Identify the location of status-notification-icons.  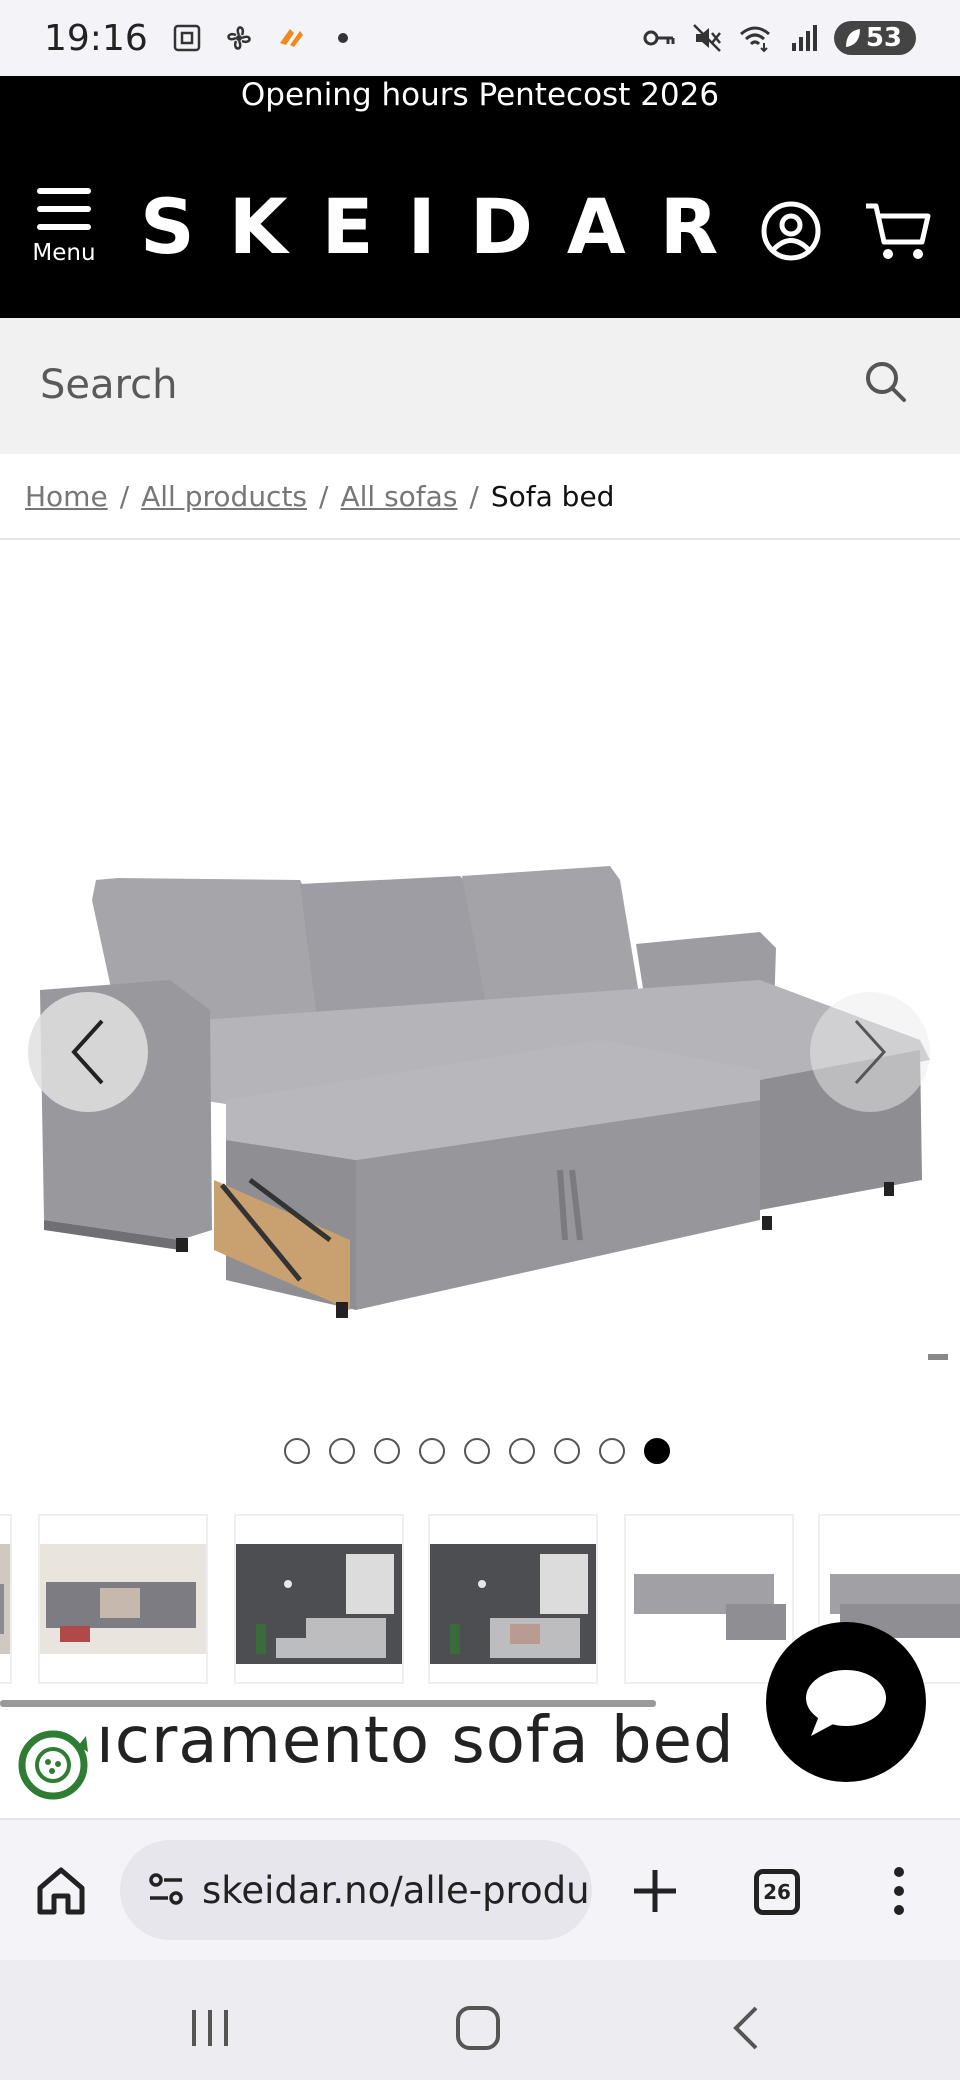
(265, 38).